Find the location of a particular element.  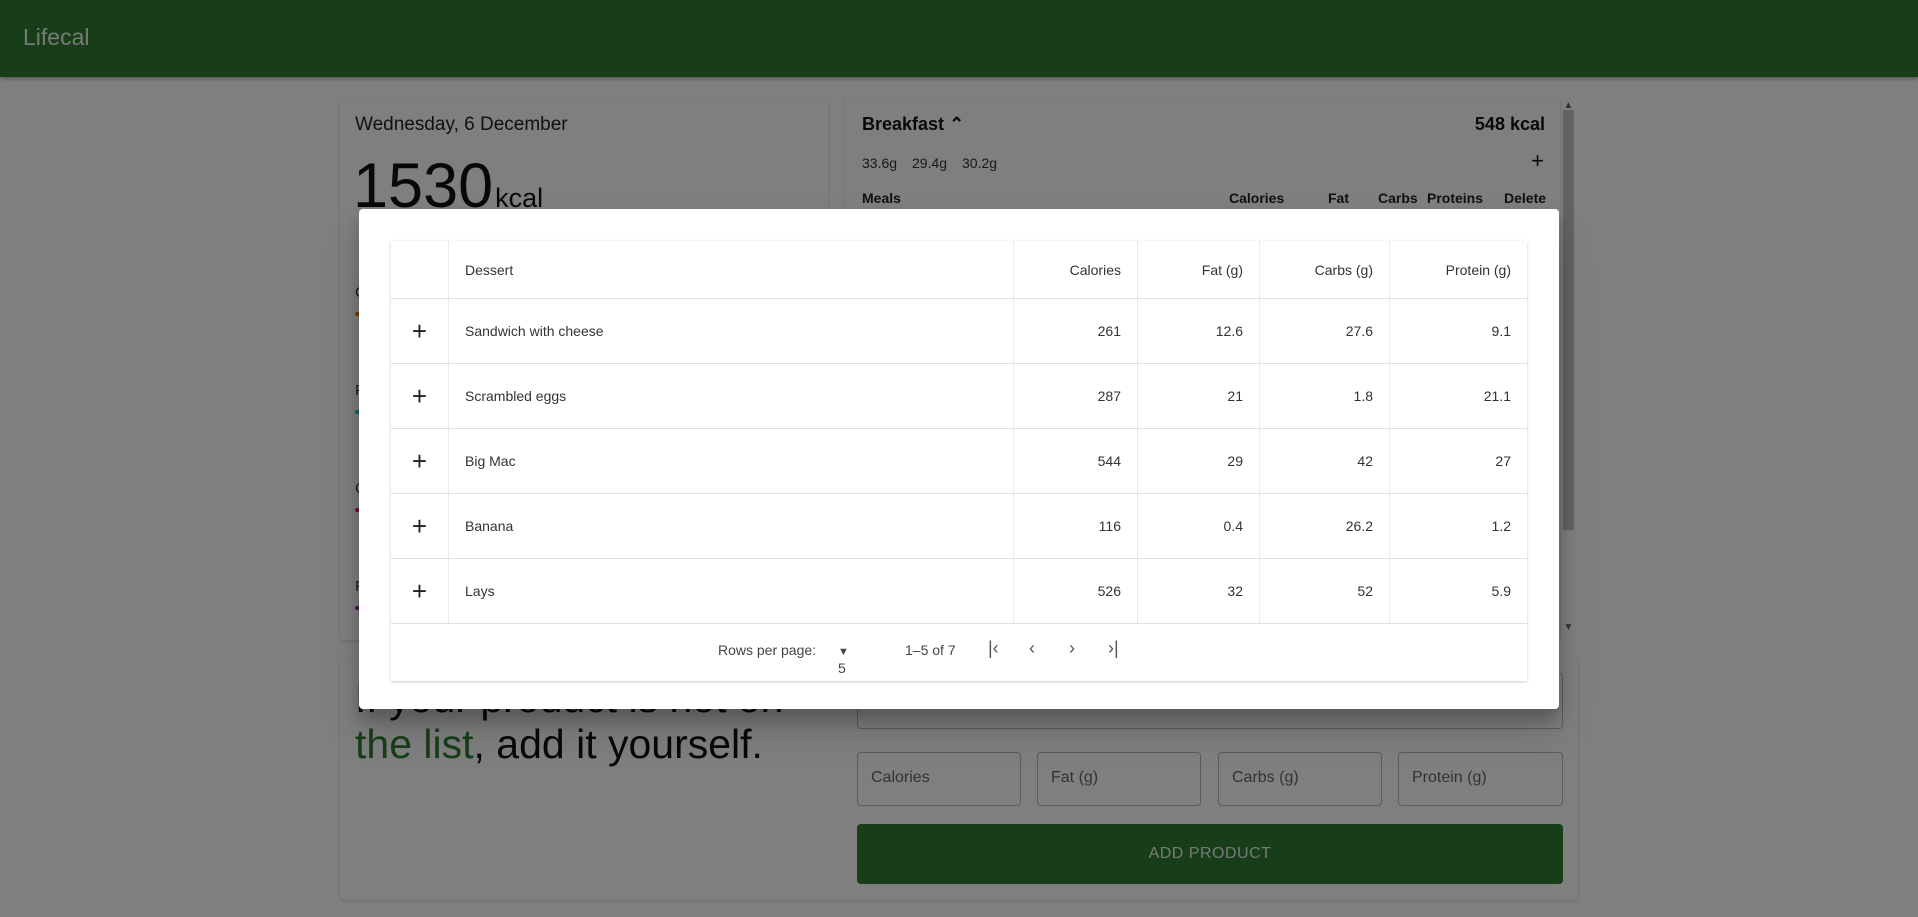

row-calories: 287 is located at coordinates (1076, 396).